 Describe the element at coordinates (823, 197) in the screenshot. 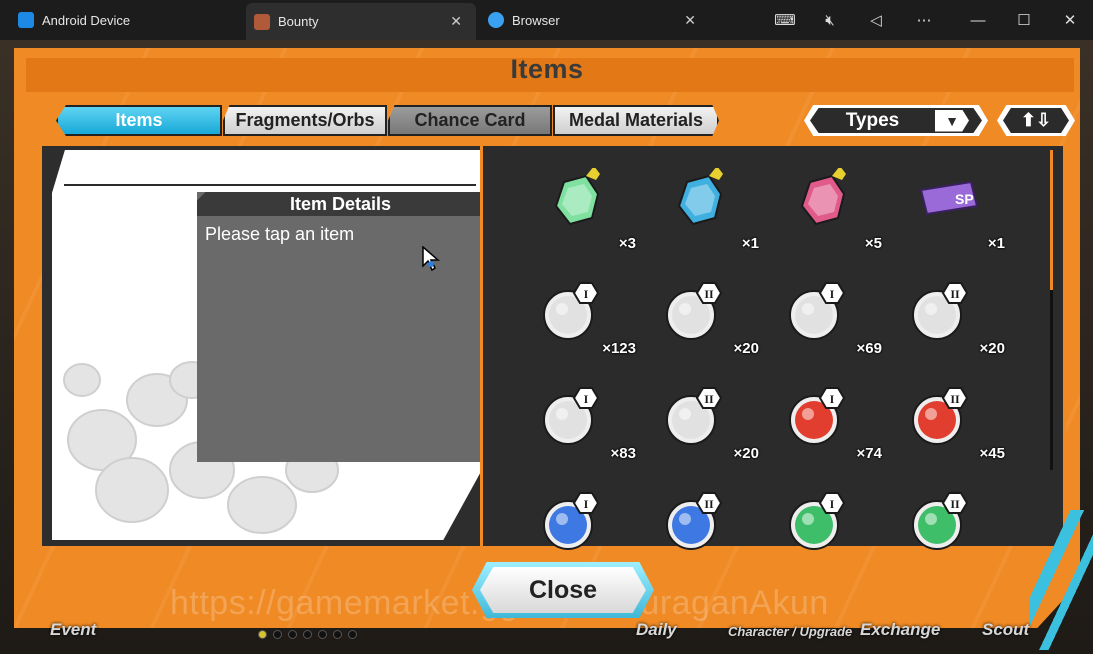

I see `pink-medal-icon` at that location.